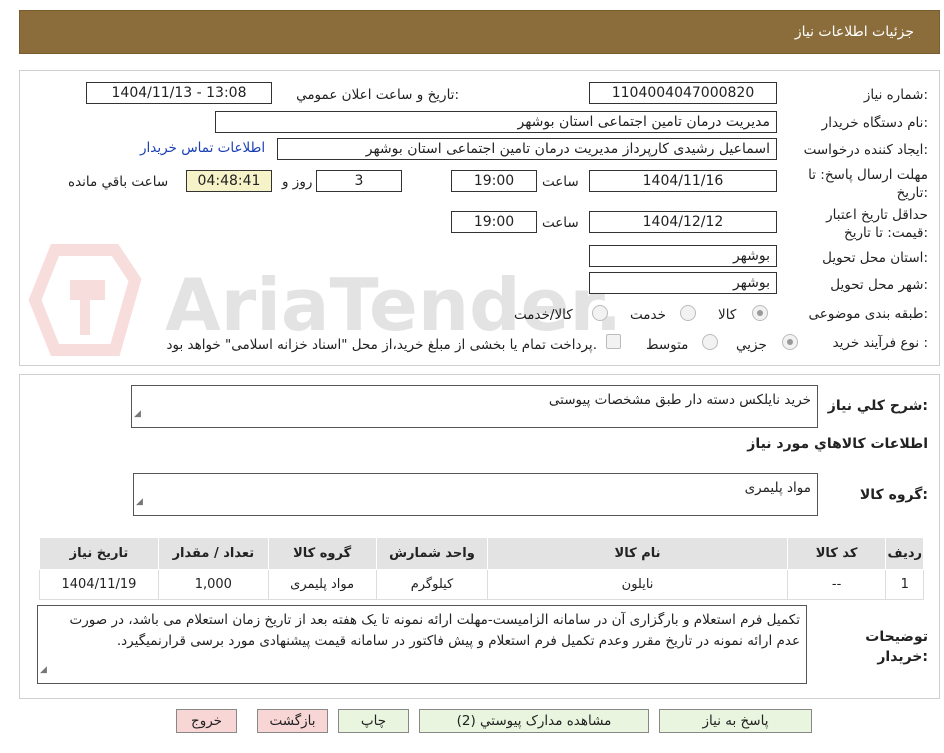  Describe the element at coordinates (637, 584) in the screenshot. I see `cell-name: نایلون` at that location.